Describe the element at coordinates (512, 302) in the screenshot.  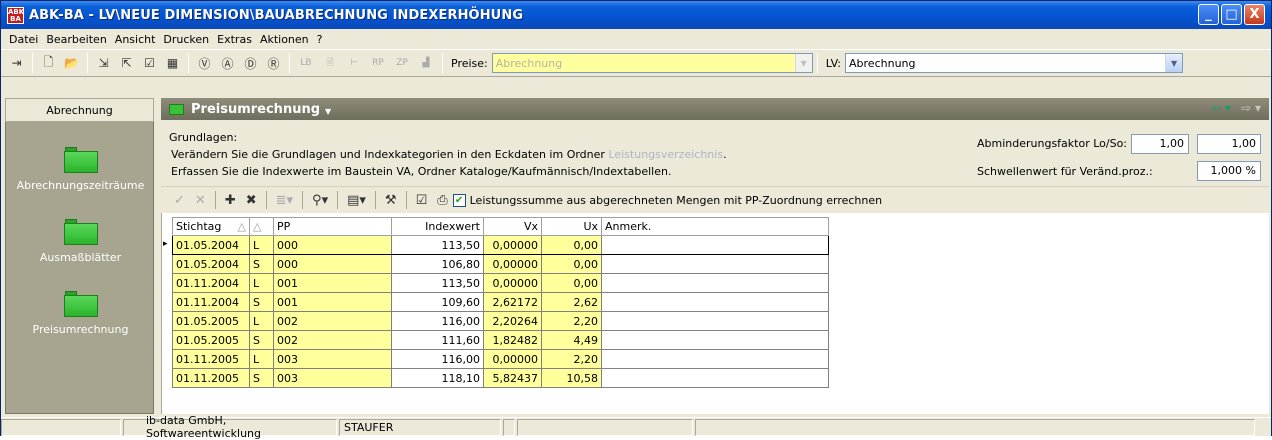
I see `cell-vx: 2,62172` at that location.